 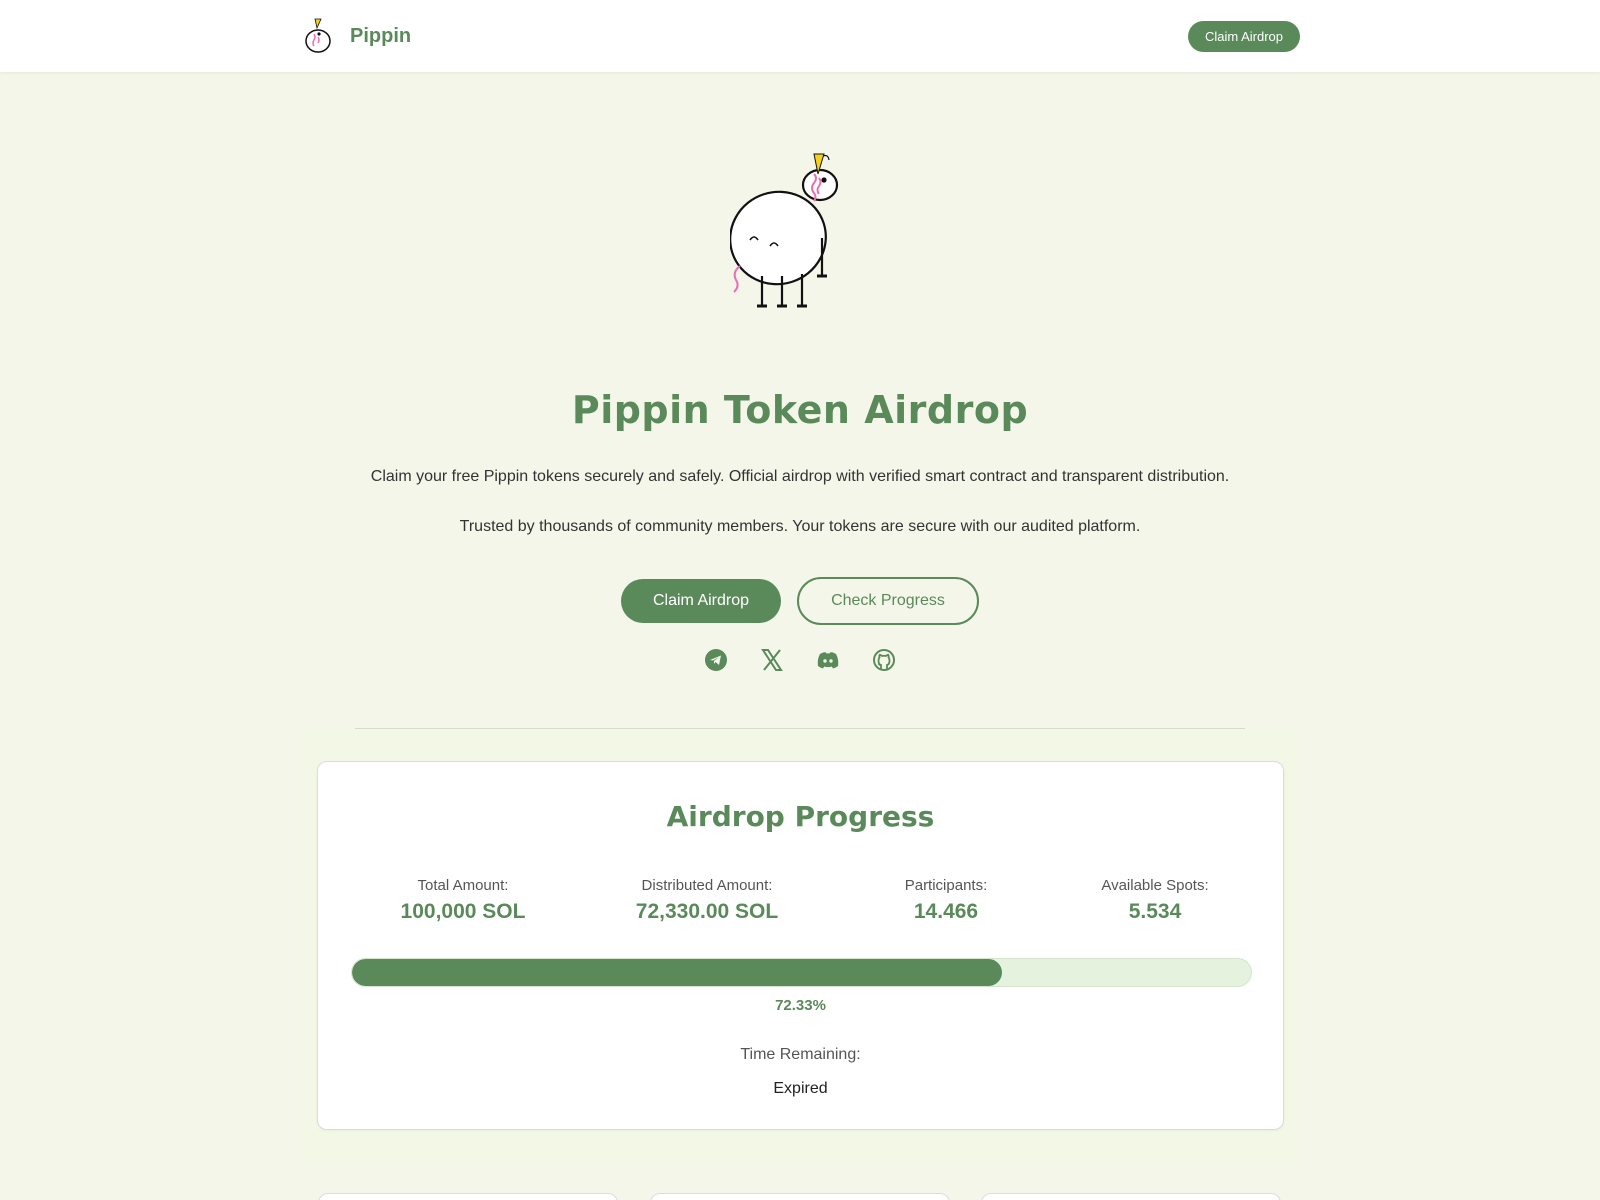 What do you see at coordinates (463, 885) in the screenshot?
I see `stat-label: Total Amount:` at bounding box center [463, 885].